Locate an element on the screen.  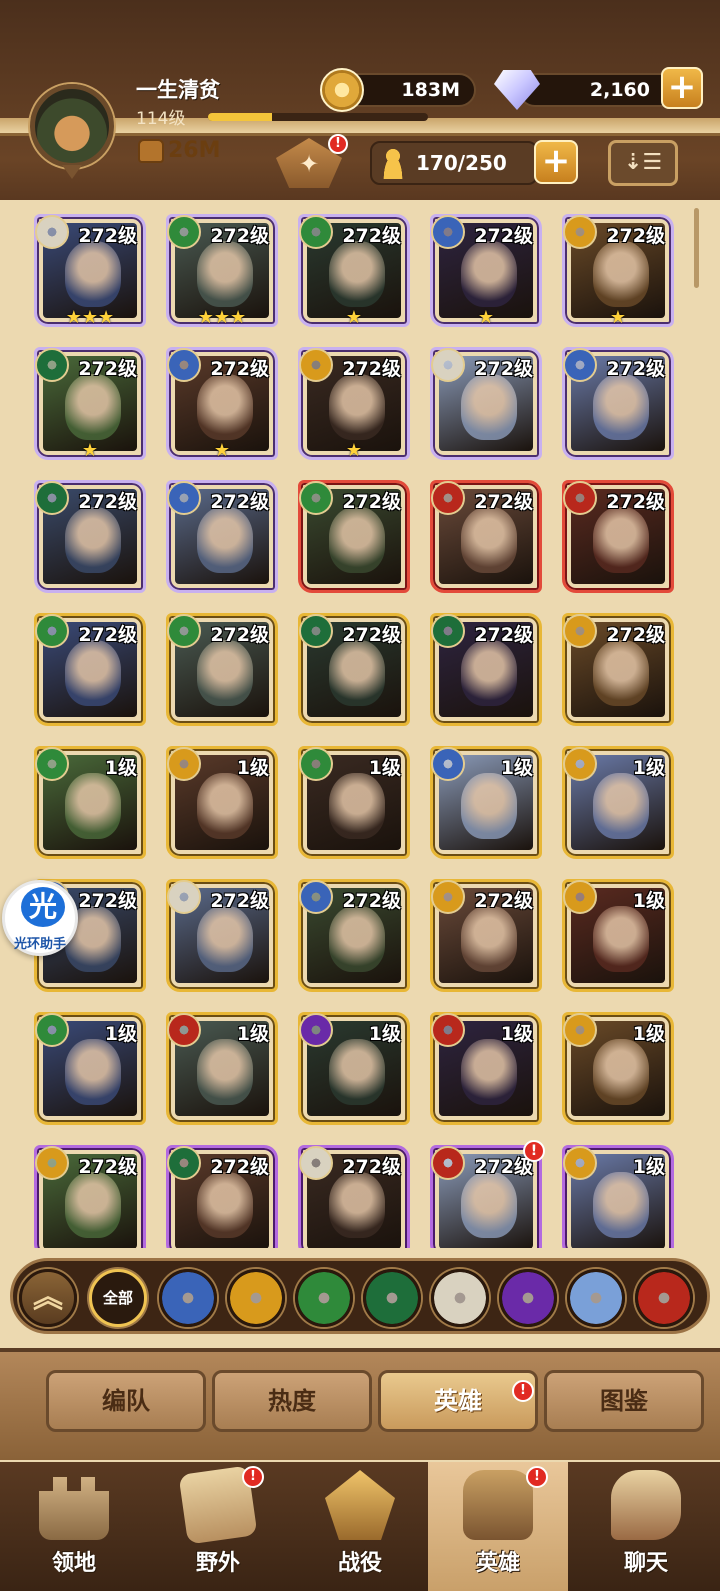
player-avatar is located at coordinates (72, 126).